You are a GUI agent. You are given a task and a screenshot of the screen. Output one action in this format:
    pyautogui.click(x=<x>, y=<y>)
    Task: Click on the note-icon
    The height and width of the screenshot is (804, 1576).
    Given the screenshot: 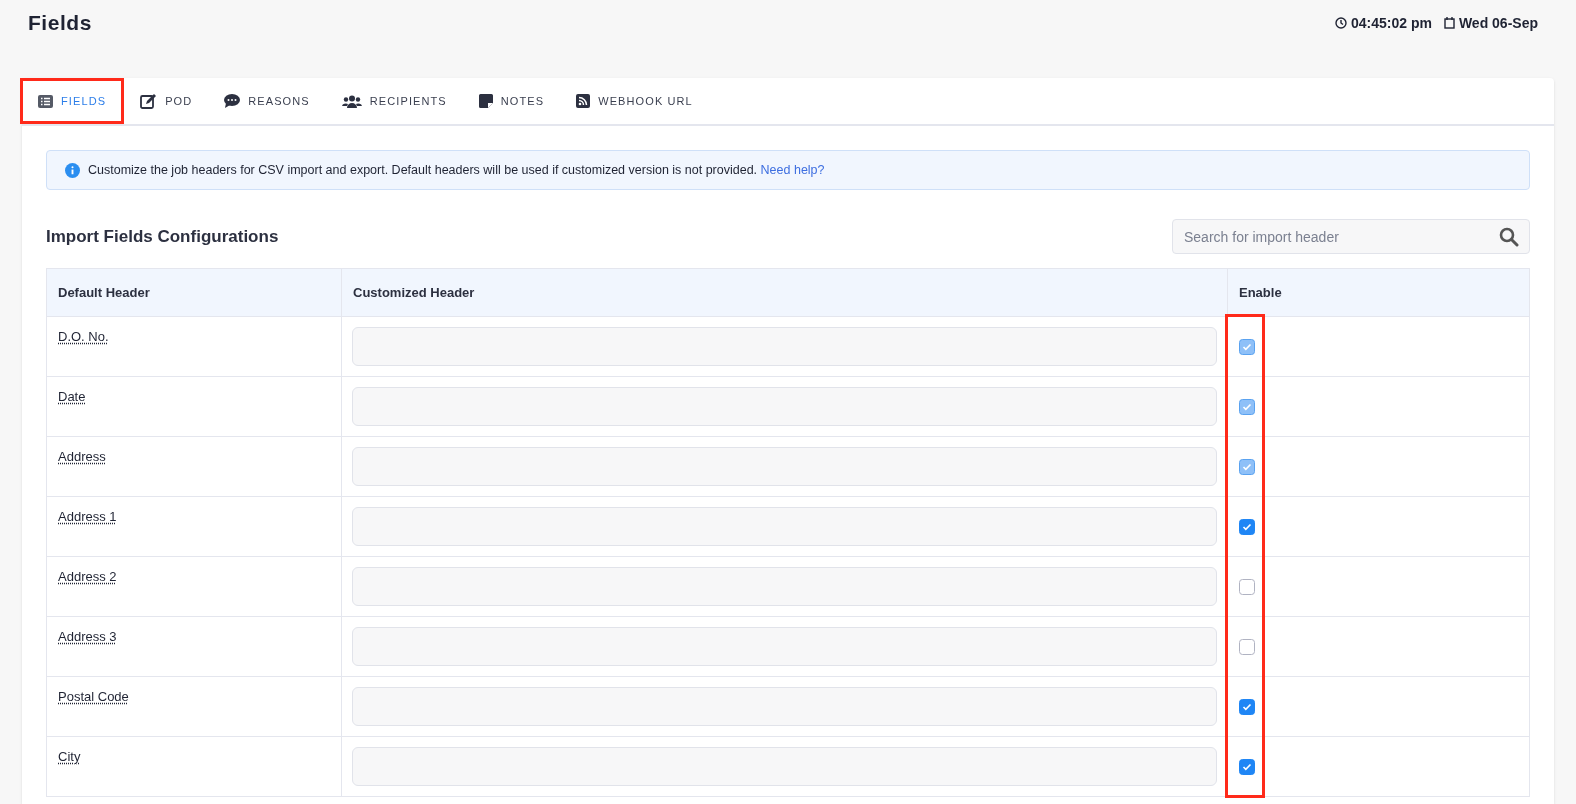 What is the action you would take?
    pyautogui.click(x=485, y=101)
    